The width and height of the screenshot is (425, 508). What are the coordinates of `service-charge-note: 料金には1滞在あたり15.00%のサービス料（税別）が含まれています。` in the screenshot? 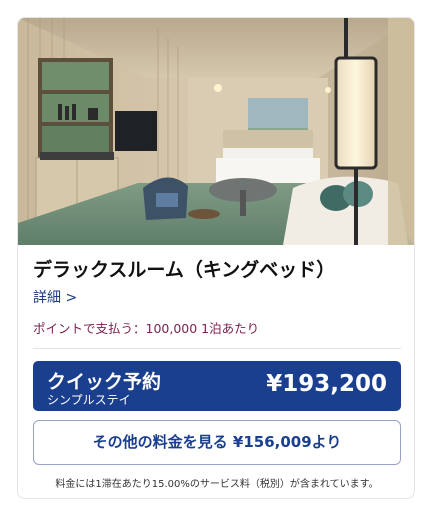 It's located at (217, 484).